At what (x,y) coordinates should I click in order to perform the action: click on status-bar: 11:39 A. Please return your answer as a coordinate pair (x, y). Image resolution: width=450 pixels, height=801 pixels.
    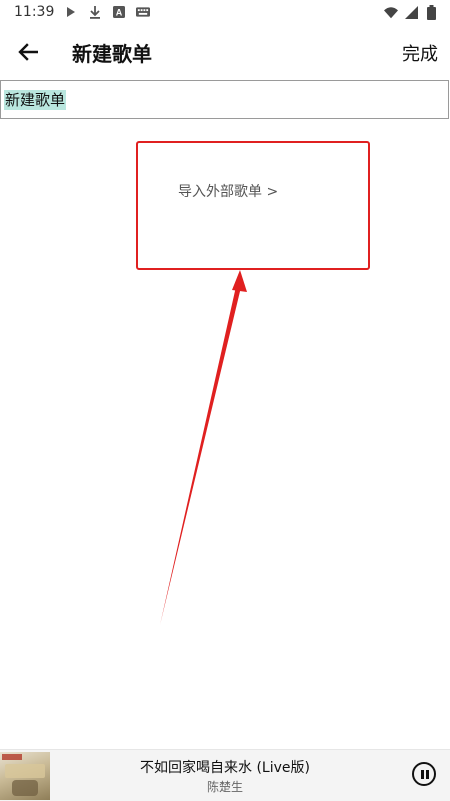
    Looking at the image, I should click on (225, 12).